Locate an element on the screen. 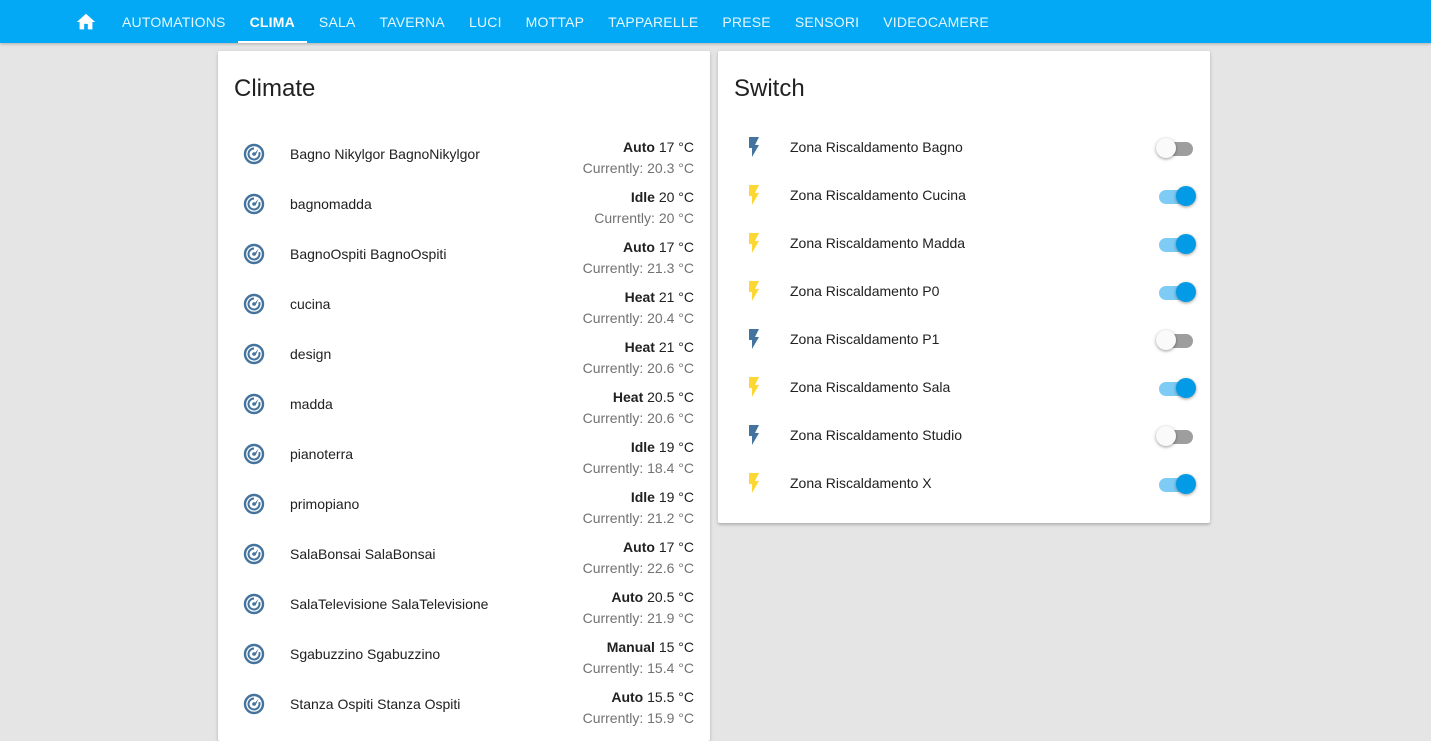 The height and width of the screenshot is (741, 1431). switch-entity-name: Zona Riscaldamento Madda is located at coordinates (878, 243).